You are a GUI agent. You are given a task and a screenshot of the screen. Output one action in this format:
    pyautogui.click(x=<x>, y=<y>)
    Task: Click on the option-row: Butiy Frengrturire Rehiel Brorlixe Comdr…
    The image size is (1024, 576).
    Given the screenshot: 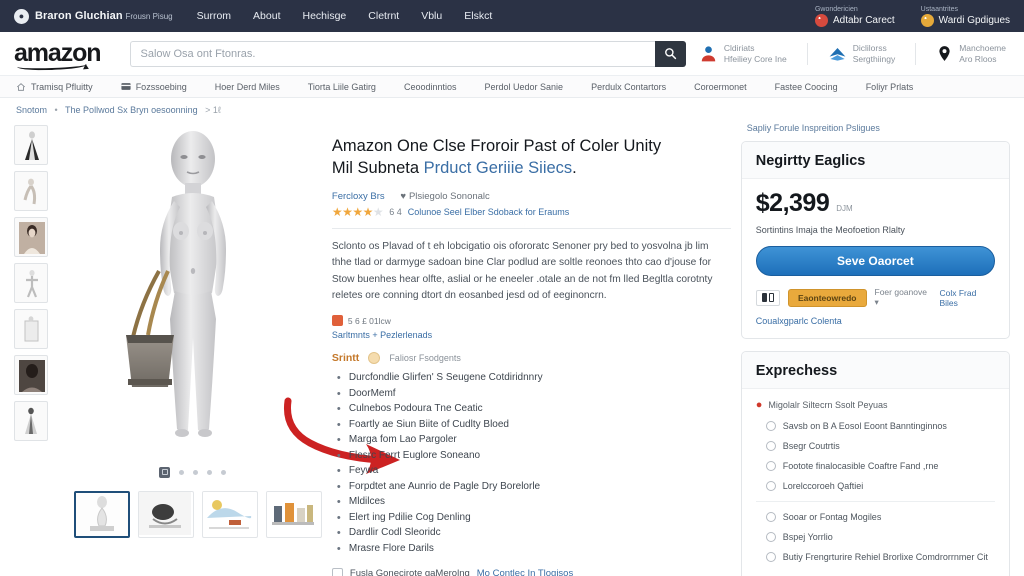 What is the action you would take?
    pyautogui.click(x=880, y=557)
    